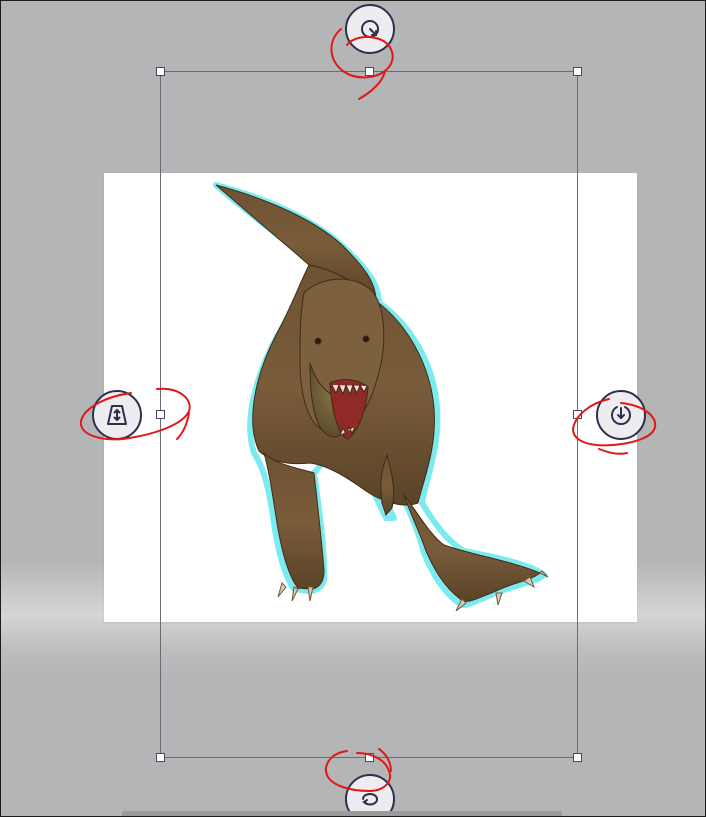 This screenshot has height=817, width=706. What do you see at coordinates (160, 757) in the screenshot?
I see `resize-handle-bottom-left` at bounding box center [160, 757].